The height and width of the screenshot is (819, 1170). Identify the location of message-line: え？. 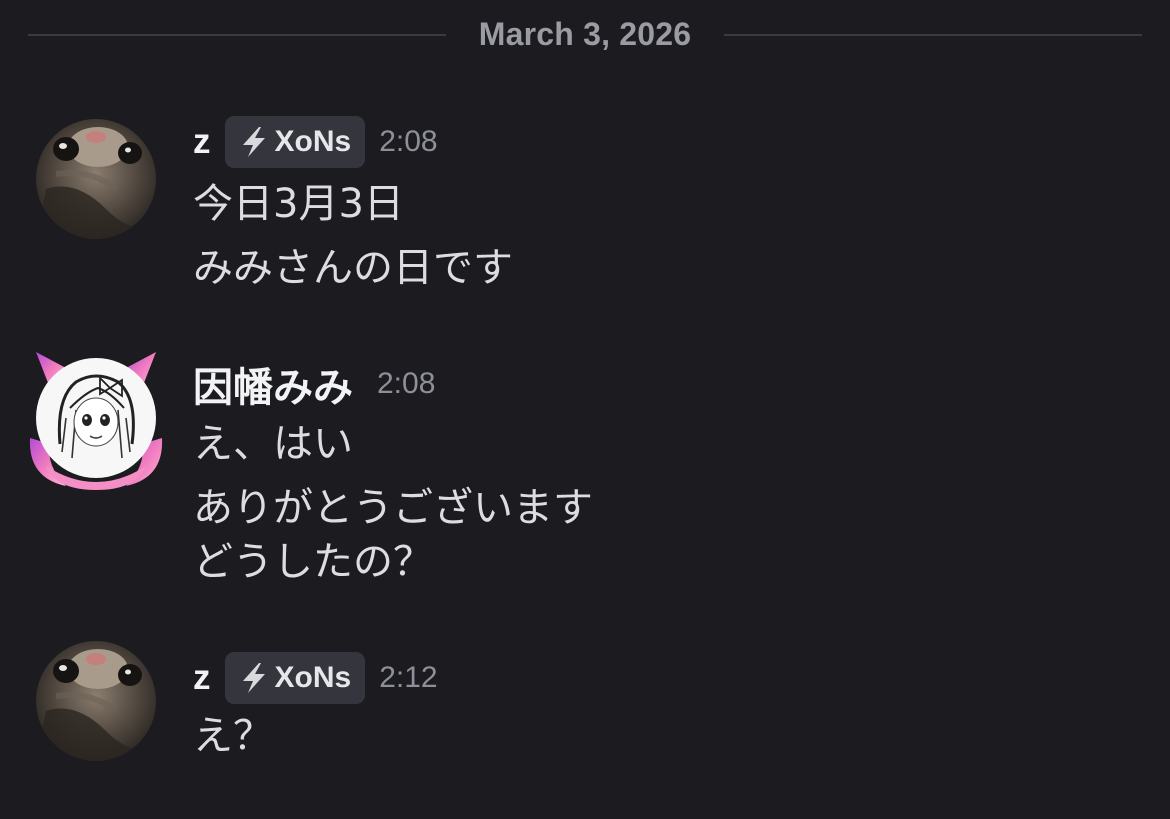
(233, 736).